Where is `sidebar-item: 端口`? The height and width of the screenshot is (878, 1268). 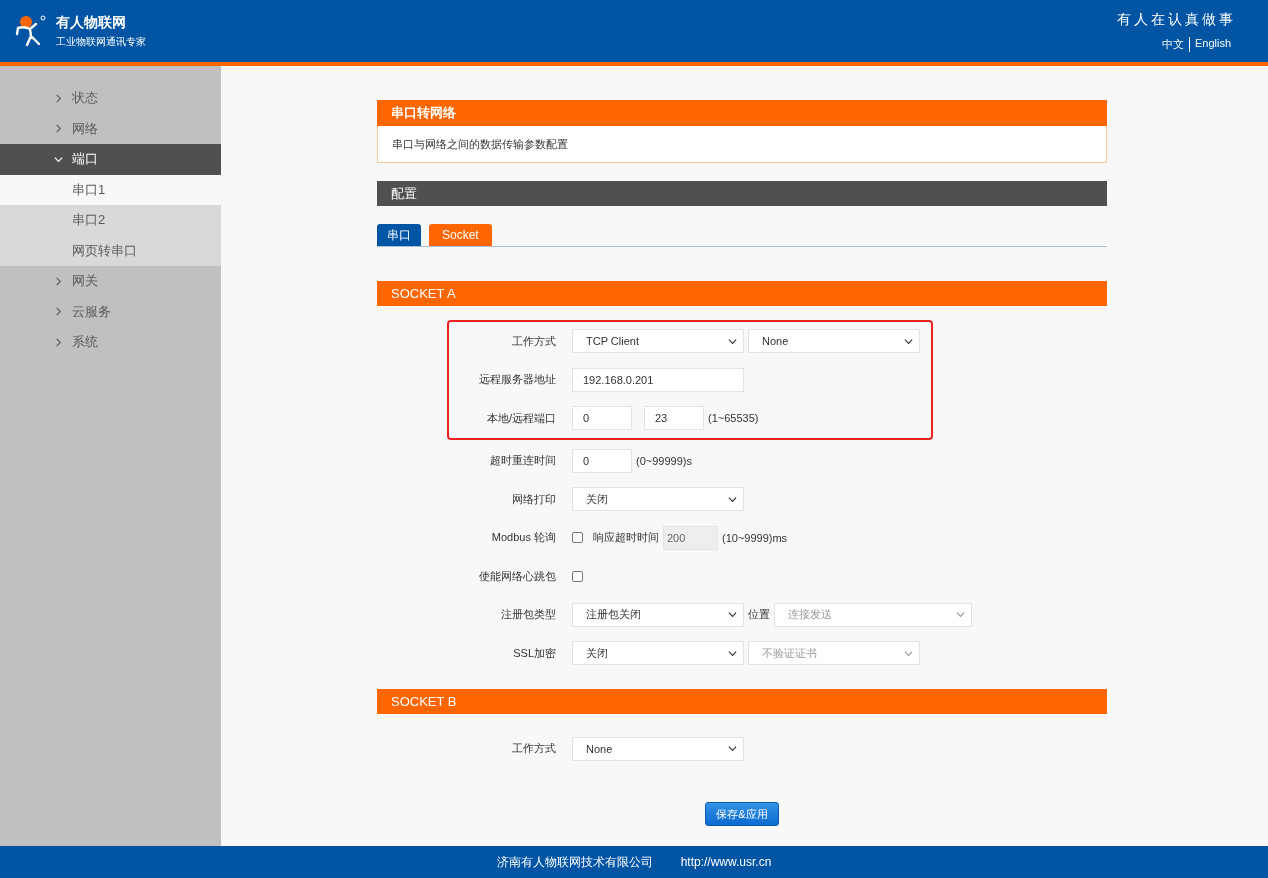 sidebar-item: 端口 is located at coordinates (110, 159).